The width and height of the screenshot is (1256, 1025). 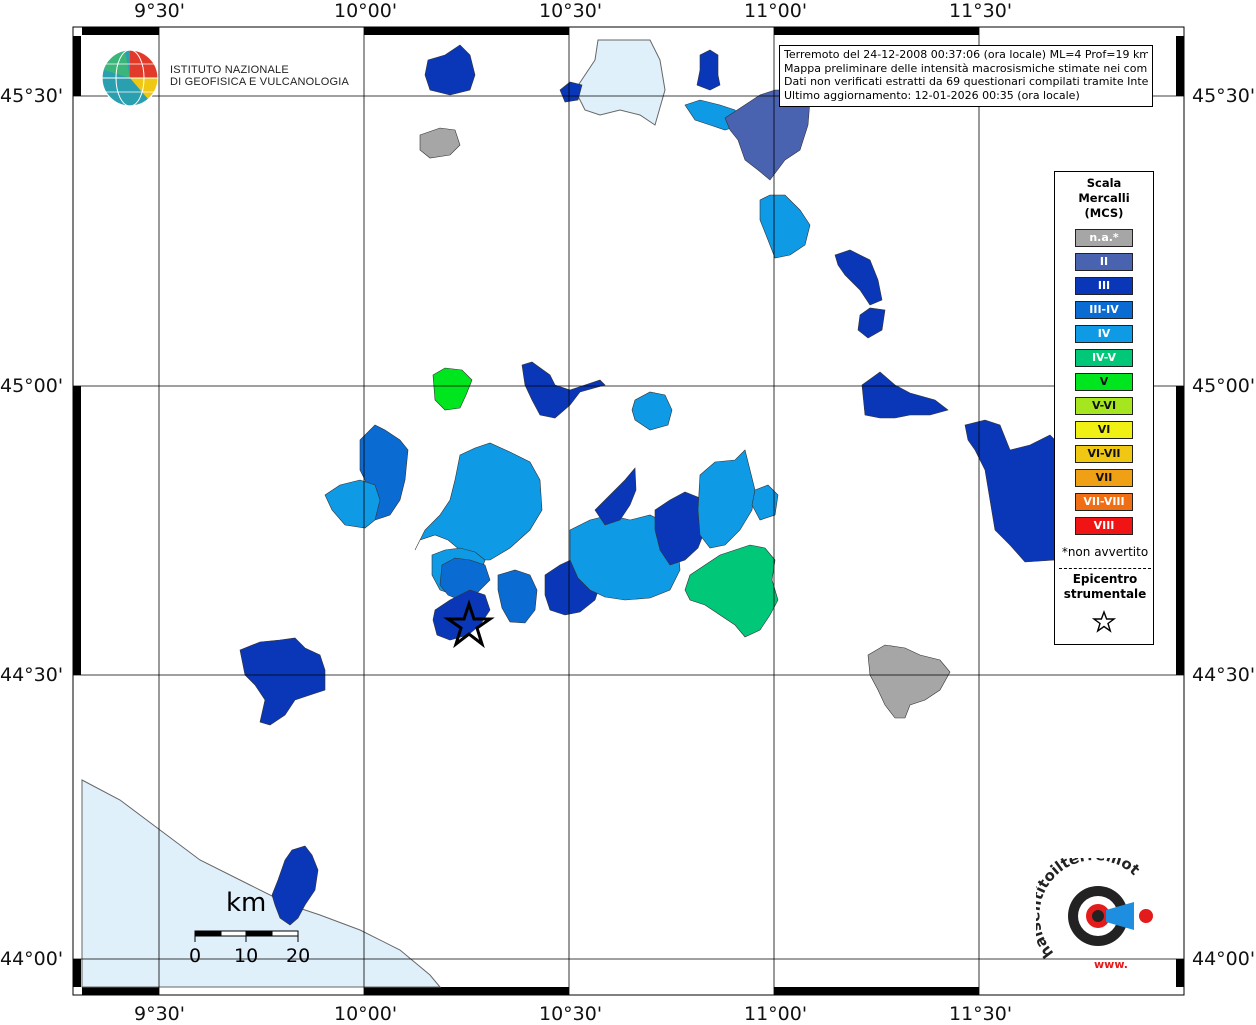 What do you see at coordinates (246, 956) in the screenshot?
I see `scale-tick-10: 10` at bounding box center [246, 956].